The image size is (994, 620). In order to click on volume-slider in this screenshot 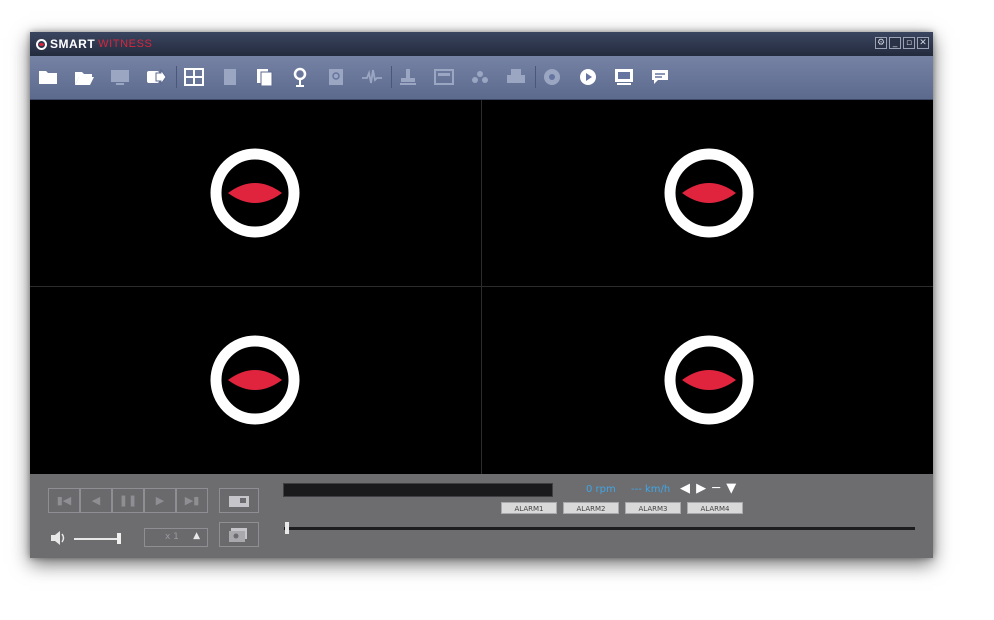, I will do `click(97, 539)`.